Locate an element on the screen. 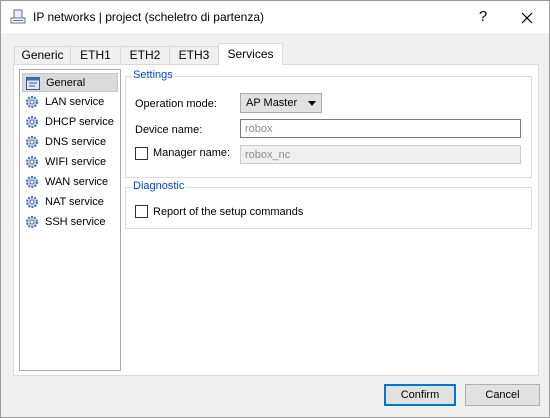  help-button: ? is located at coordinates (483, 17).